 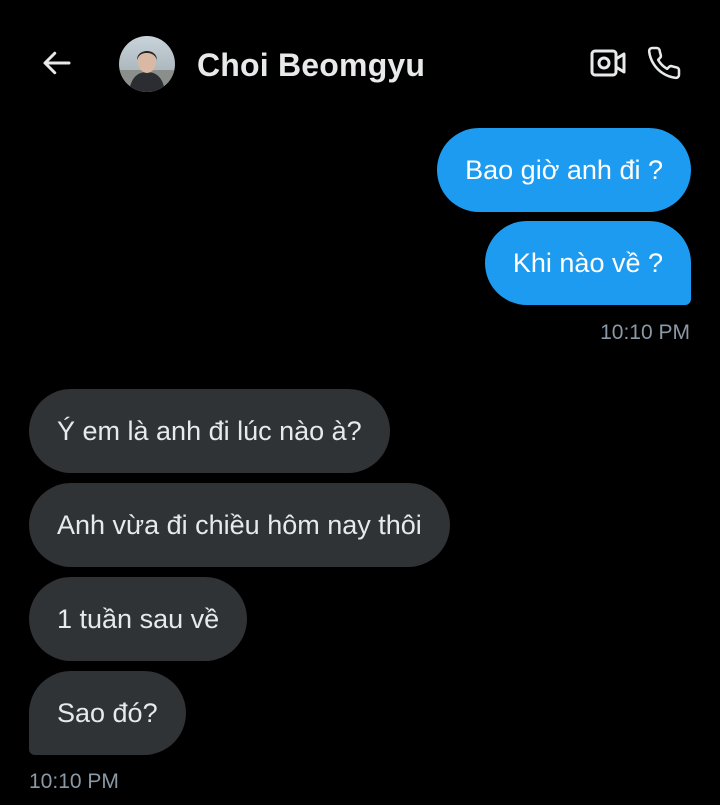 I want to click on avatar, so click(x=147, y=64).